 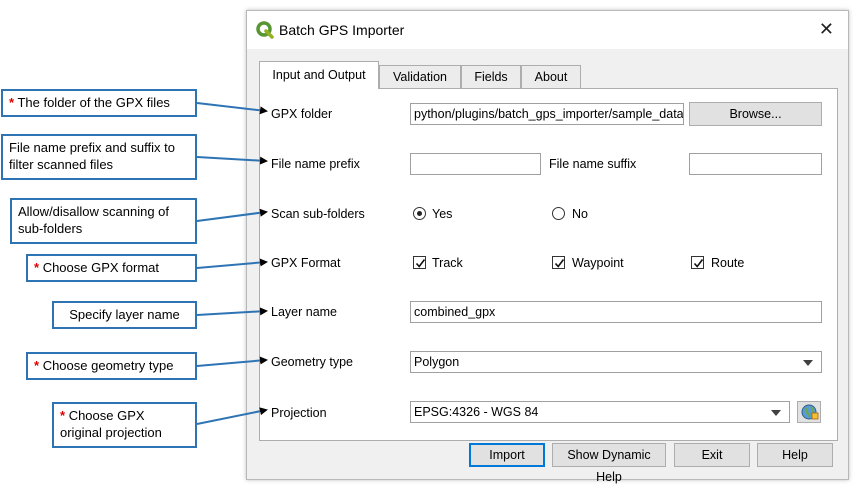 I want to click on arrow-projection, so click(x=232, y=416).